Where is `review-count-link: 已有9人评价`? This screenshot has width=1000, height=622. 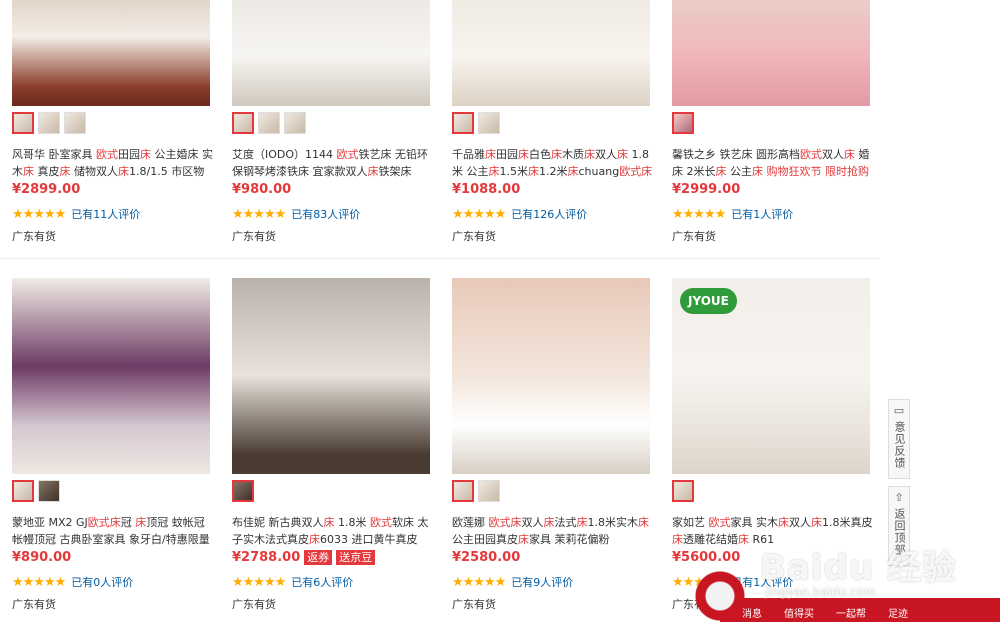
review-count-link: 已有9人评价 is located at coordinates (542, 582).